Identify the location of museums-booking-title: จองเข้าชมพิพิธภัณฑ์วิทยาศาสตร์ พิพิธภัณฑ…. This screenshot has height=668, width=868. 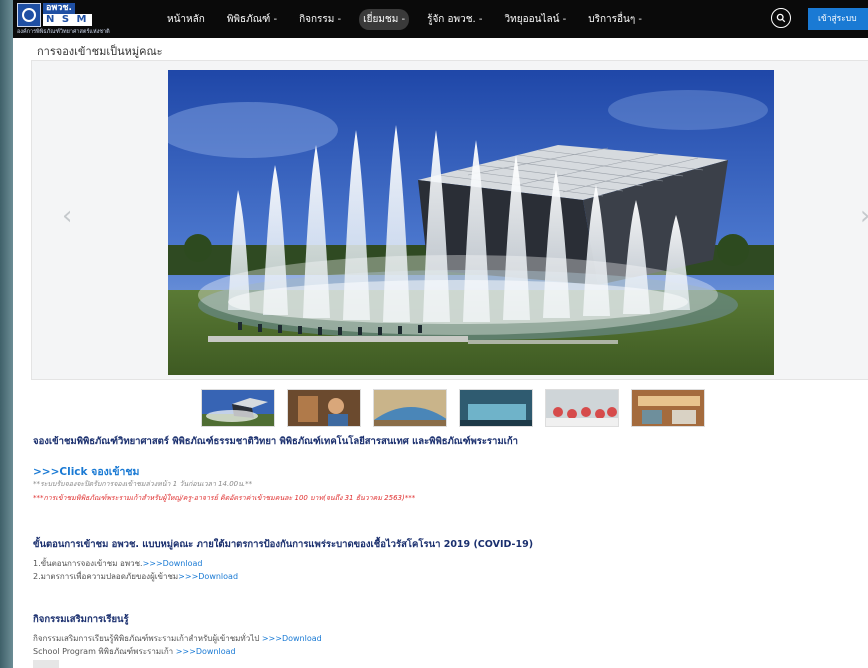
(275, 441).